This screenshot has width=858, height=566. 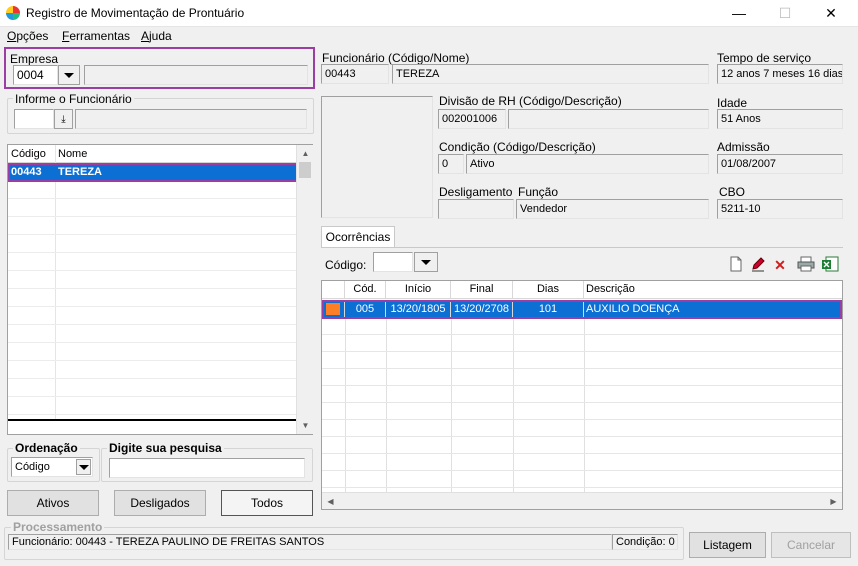 What do you see at coordinates (806, 265) in the screenshot?
I see `printer-icon` at bounding box center [806, 265].